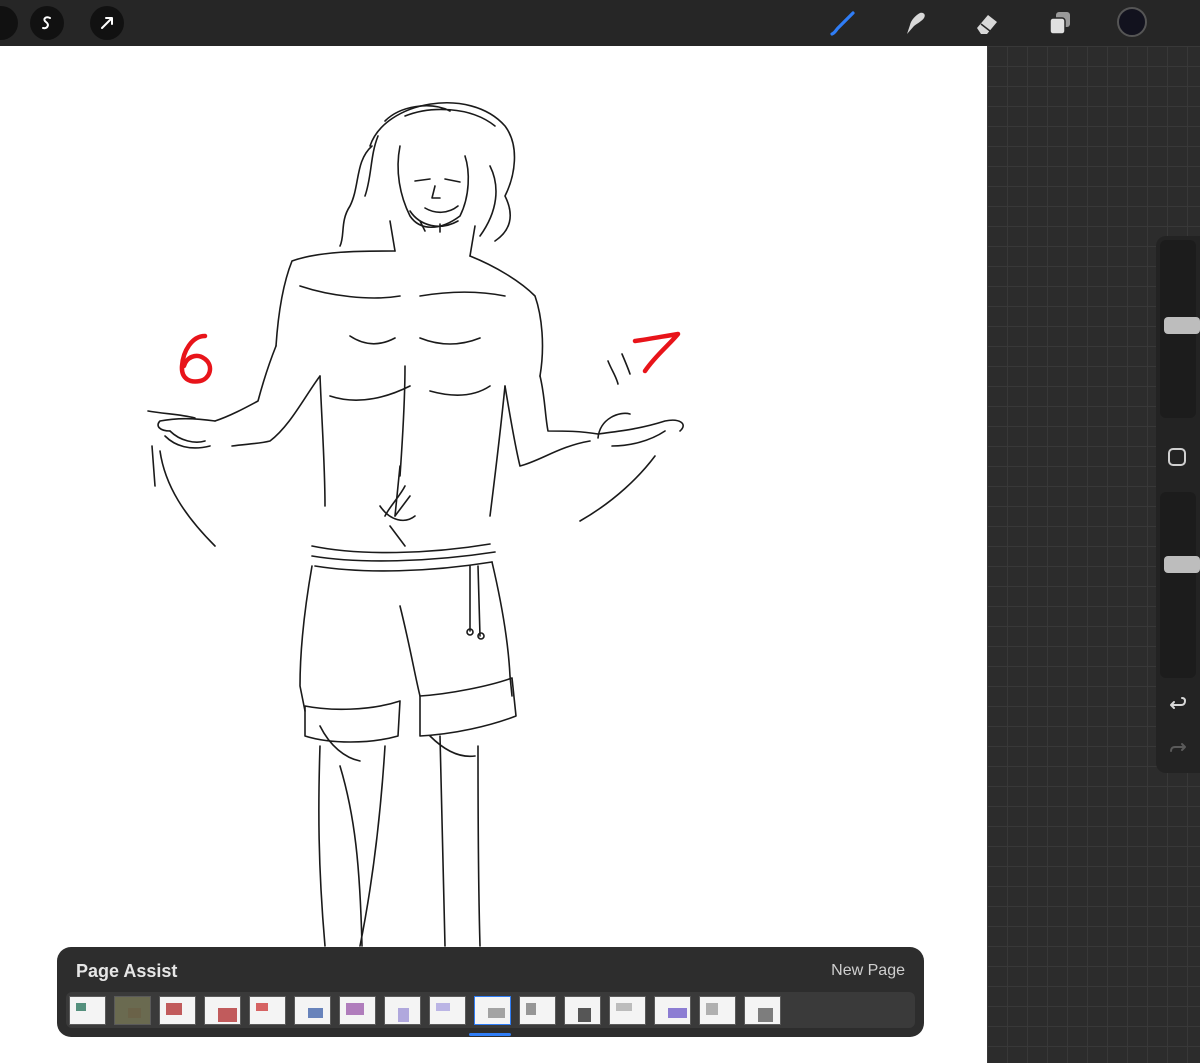 This screenshot has width=1200, height=1063. I want to click on selection-button, so click(47, 23).